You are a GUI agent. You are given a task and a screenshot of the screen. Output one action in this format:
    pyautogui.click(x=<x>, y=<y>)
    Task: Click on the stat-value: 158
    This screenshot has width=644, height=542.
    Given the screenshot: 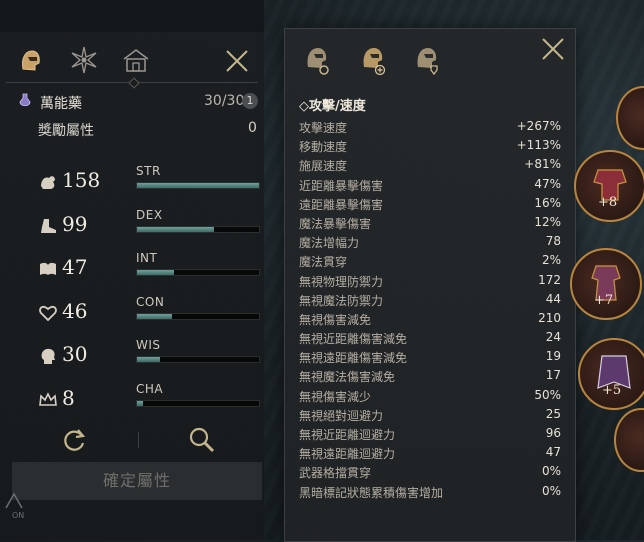 What is the action you would take?
    pyautogui.click(x=81, y=180)
    